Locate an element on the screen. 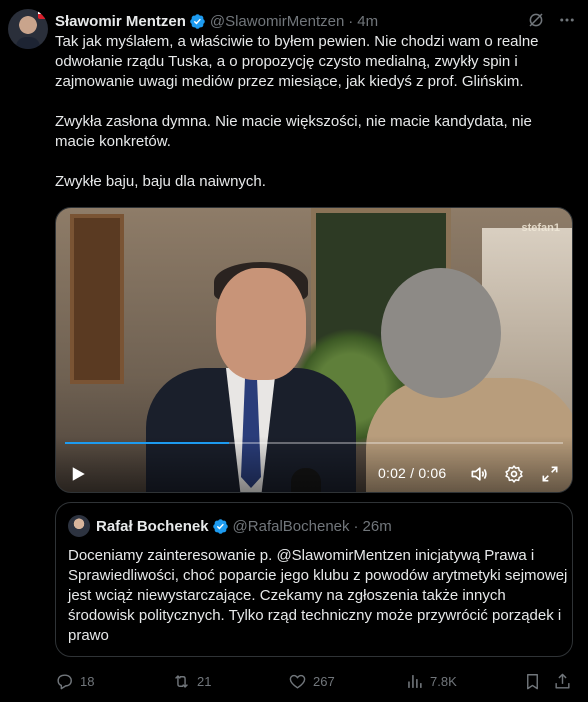 This screenshot has height=702, width=588. play-icon is located at coordinates (78, 474).